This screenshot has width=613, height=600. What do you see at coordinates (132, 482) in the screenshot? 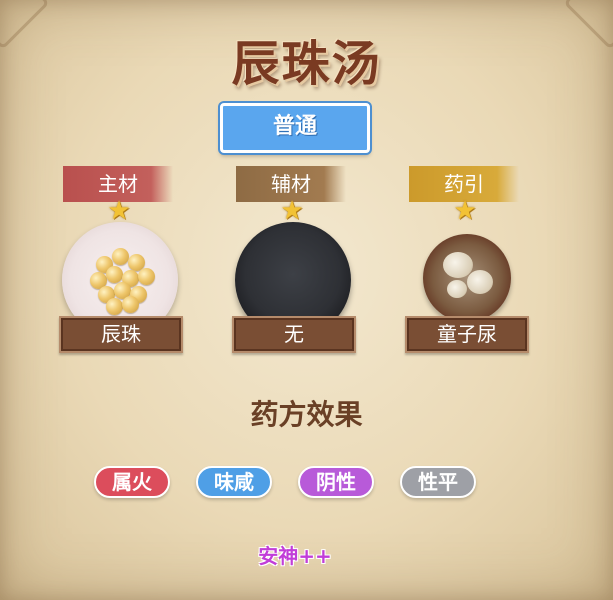
I see `property-tag-fire: 属火` at bounding box center [132, 482].